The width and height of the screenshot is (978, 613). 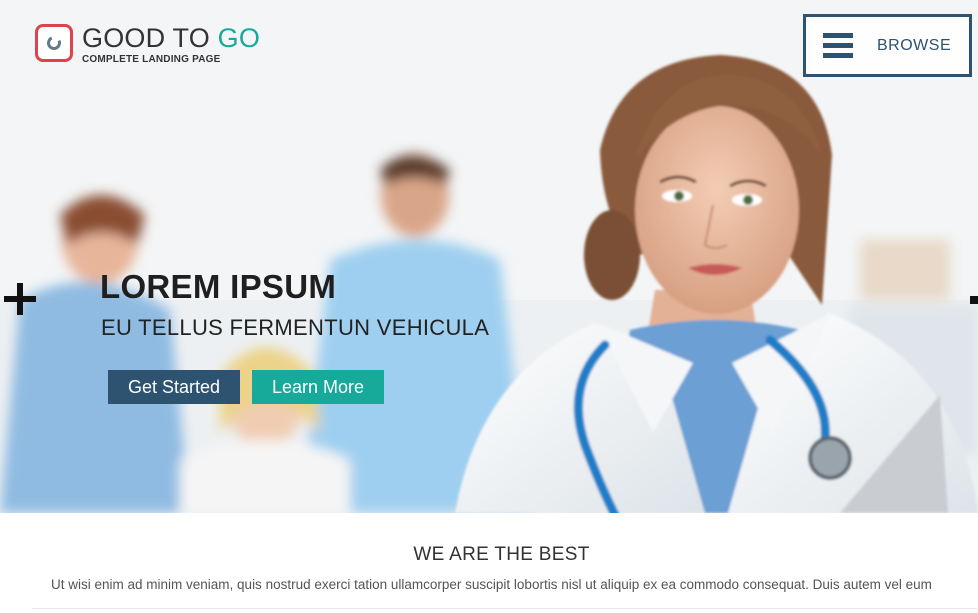 What do you see at coordinates (54, 43) in the screenshot?
I see `logo-icon` at bounding box center [54, 43].